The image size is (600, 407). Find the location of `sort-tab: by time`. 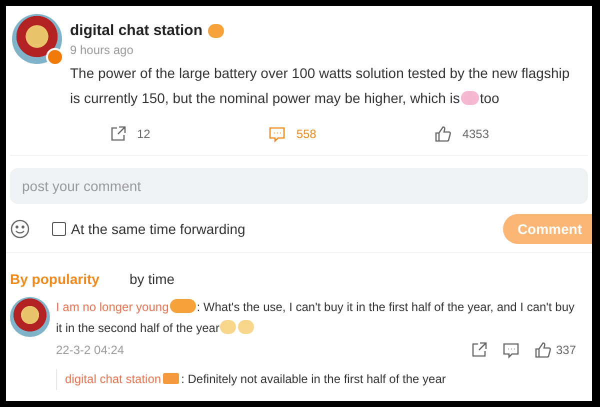

sort-tab: by time is located at coordinates (152, 279).